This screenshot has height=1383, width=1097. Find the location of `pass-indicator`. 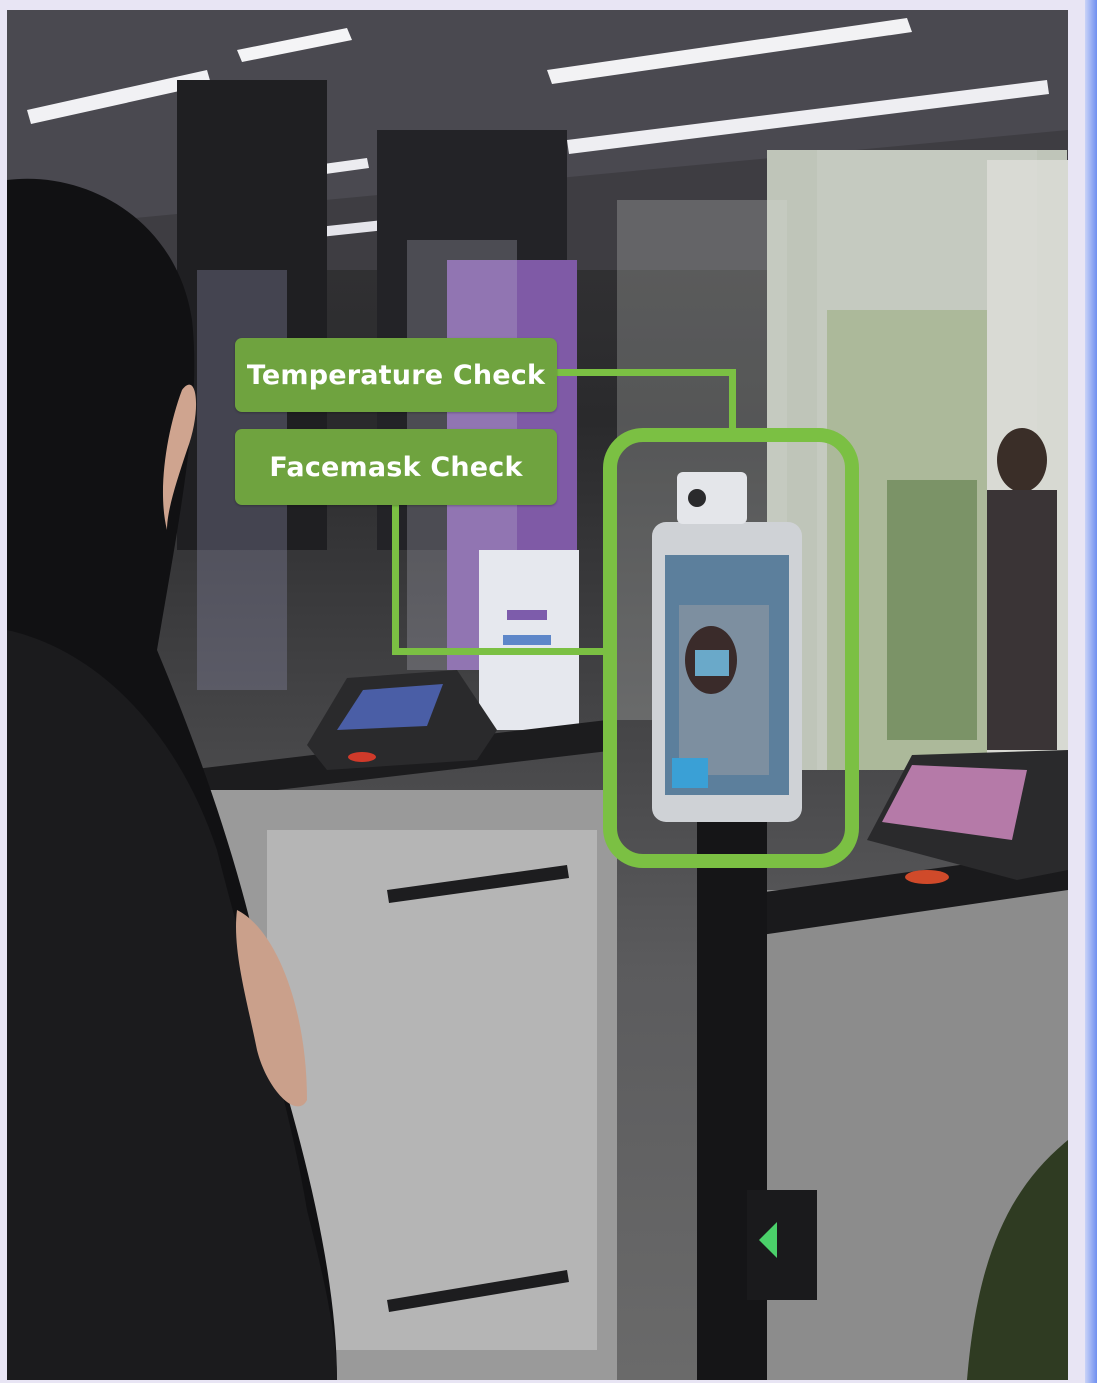

pass-indicator is located at coordinates (782, 1245).